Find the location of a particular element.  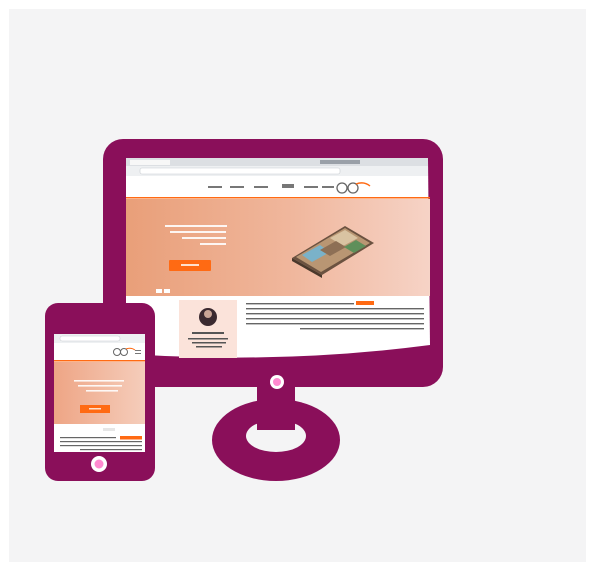

browser-titlebar is located at coordinates (277, 162).